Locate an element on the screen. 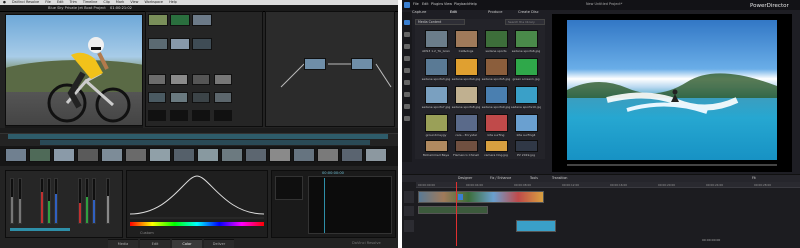 Image resolution: width=800 pixels, height=248 pixels. track-header-pip is located at coordinates (409, 226).